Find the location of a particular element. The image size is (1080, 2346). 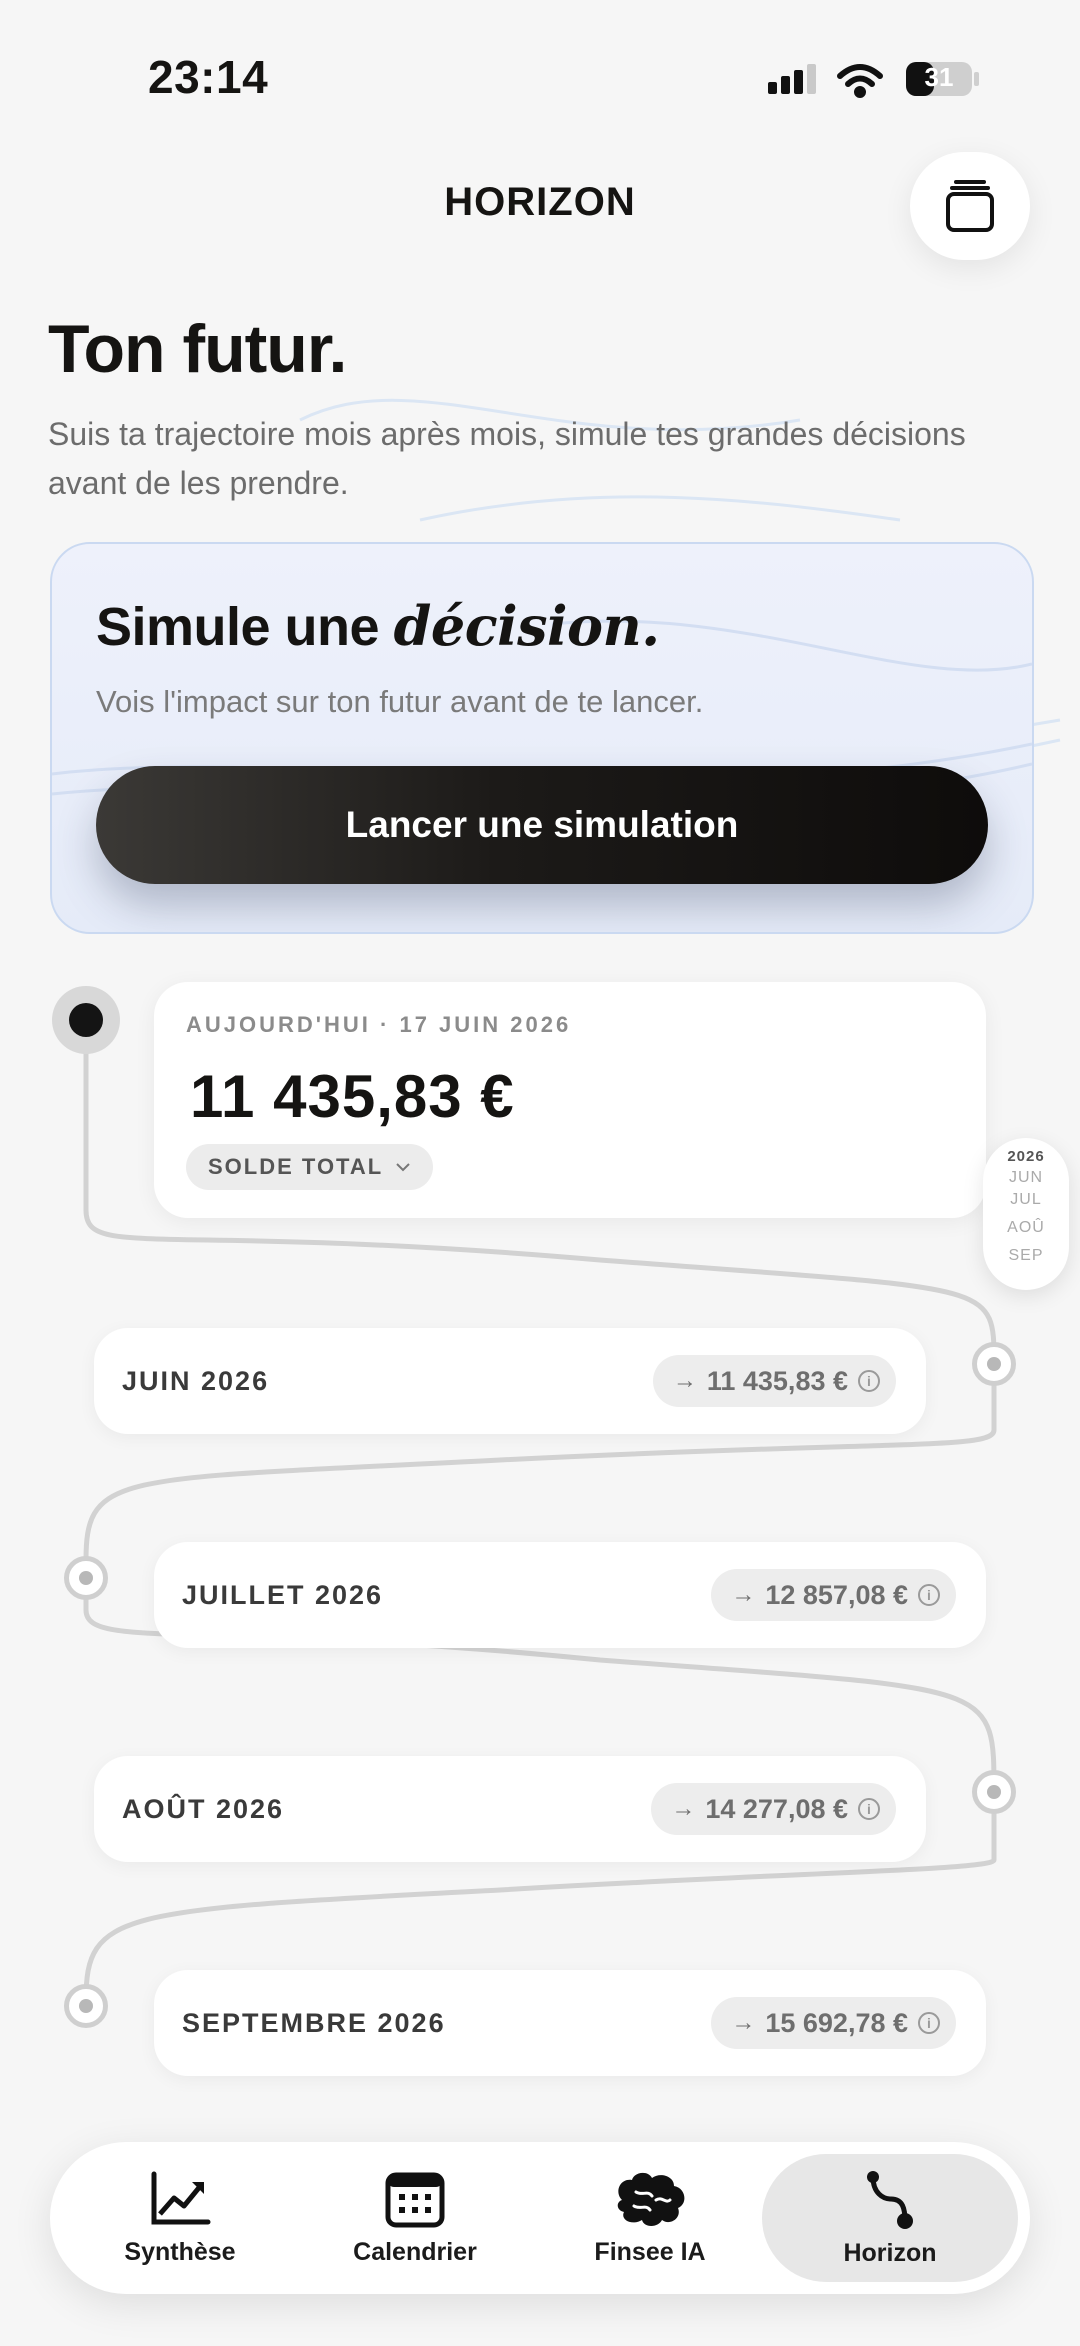

today-node is located at coordinates (86, 1020).